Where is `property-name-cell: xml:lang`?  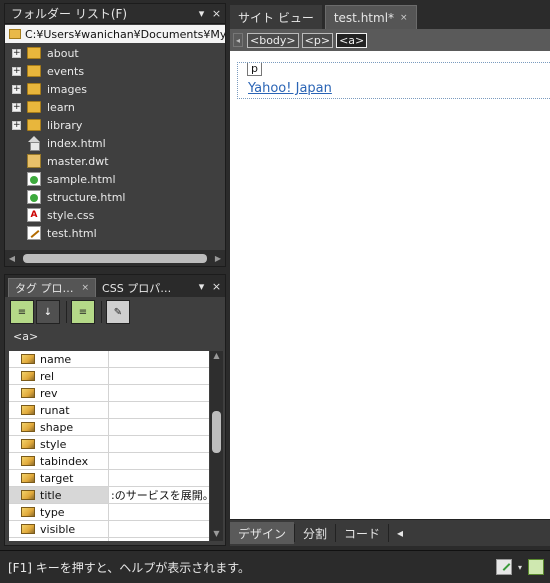 property-name-cell: xml:lang is located at coordinates (59, 539).